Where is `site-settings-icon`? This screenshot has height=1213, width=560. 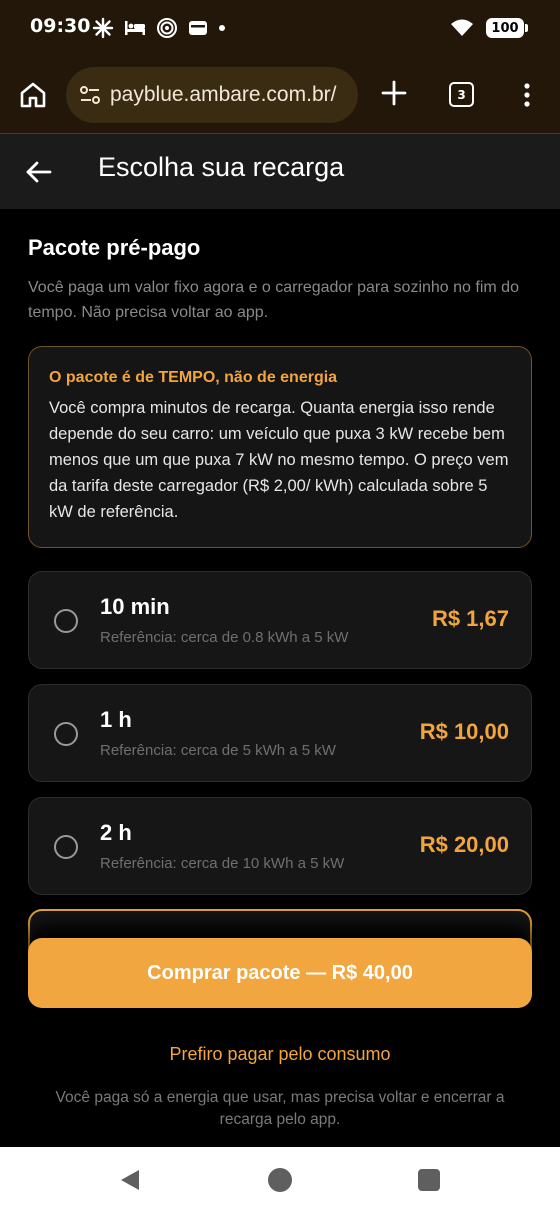 site-settings-icon is located at coordinates (90, 95).